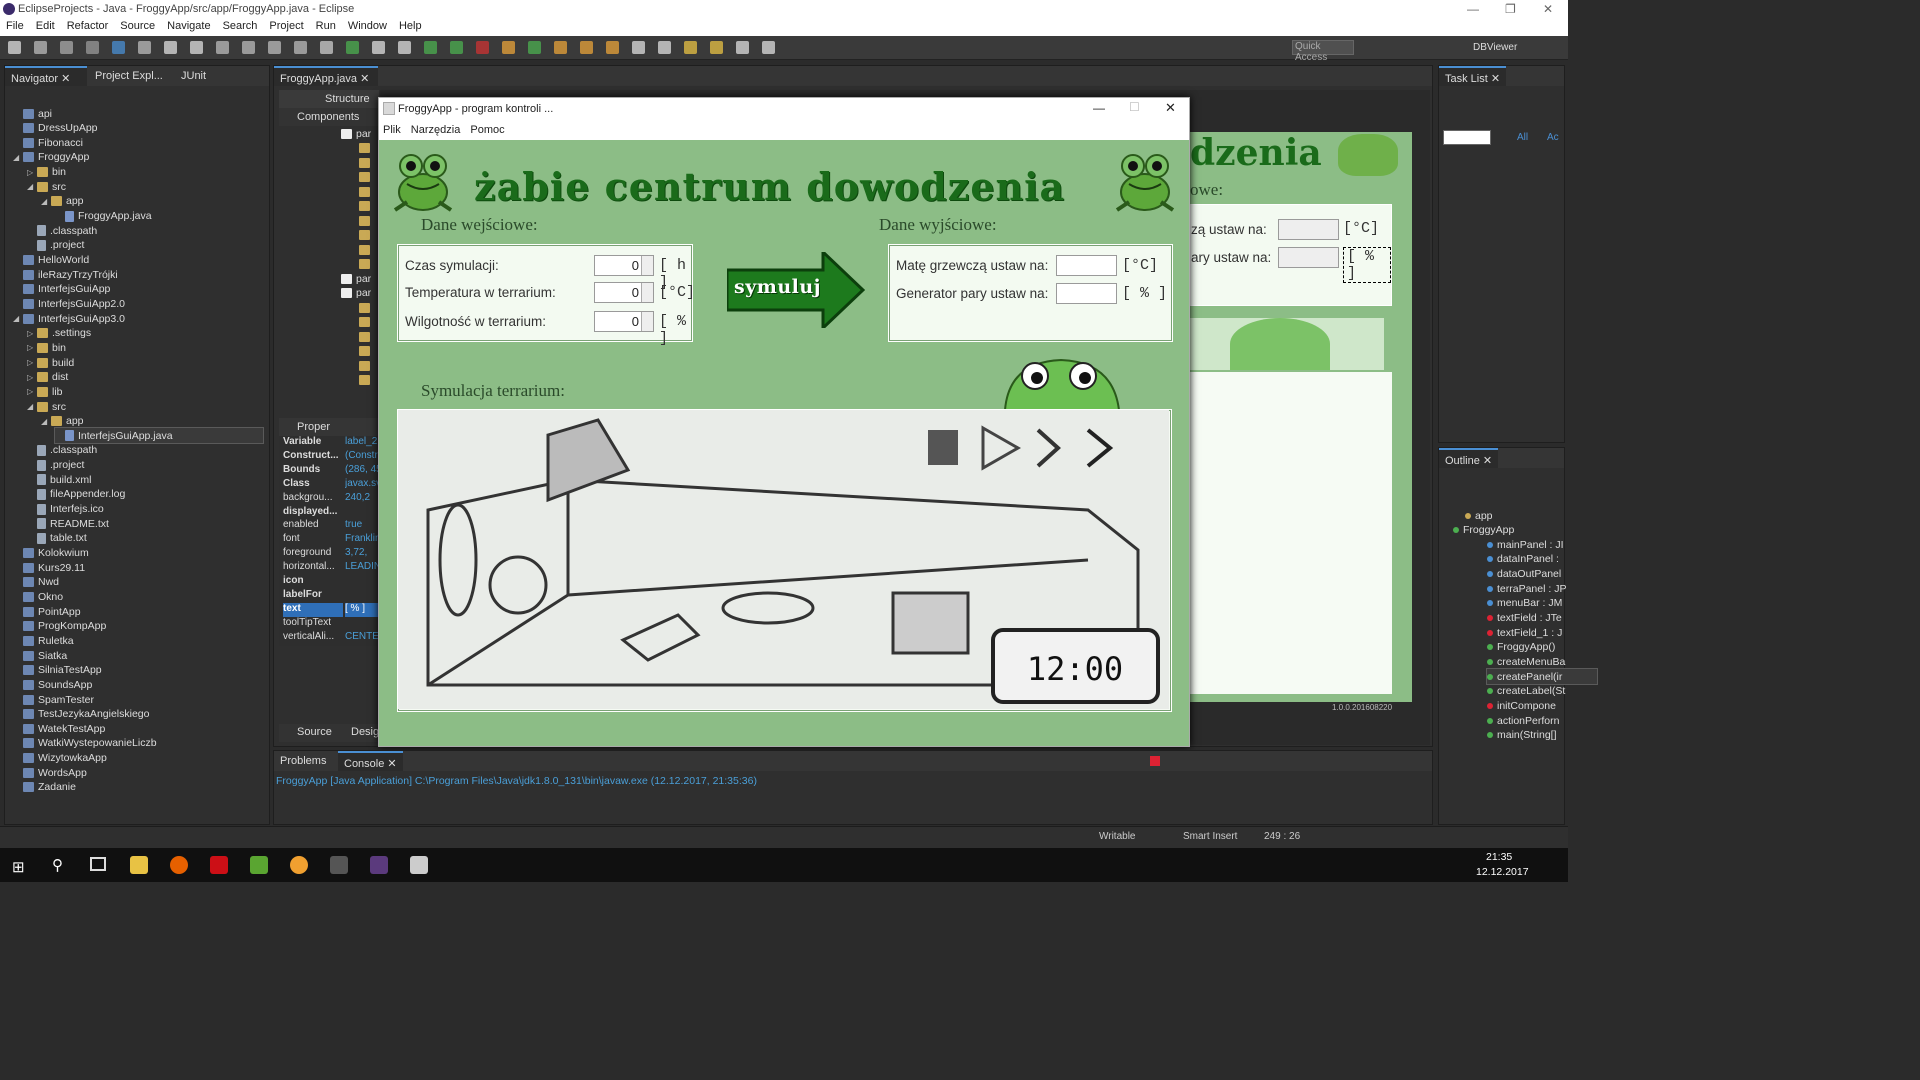  What do you see at coordinates (46, 76) in the screenshot?
I see `tab-navigator: Navigator ✕` at bounding box center [46, 76].